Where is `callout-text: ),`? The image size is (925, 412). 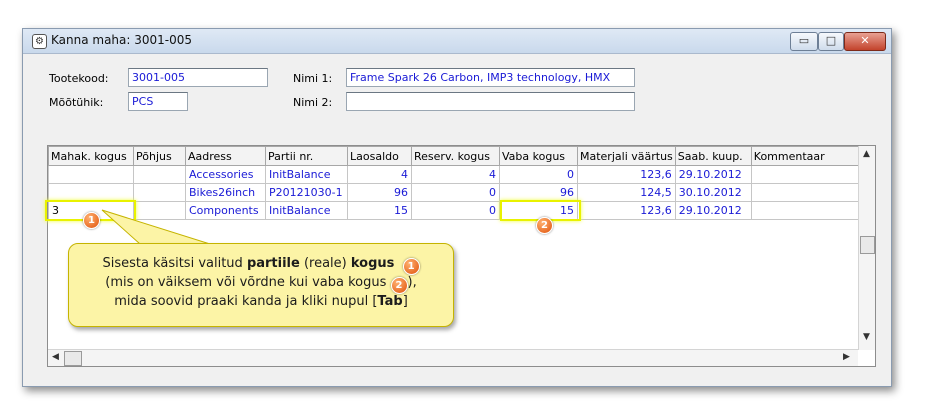 callout-text: ), is located at coordinates (412, 282).